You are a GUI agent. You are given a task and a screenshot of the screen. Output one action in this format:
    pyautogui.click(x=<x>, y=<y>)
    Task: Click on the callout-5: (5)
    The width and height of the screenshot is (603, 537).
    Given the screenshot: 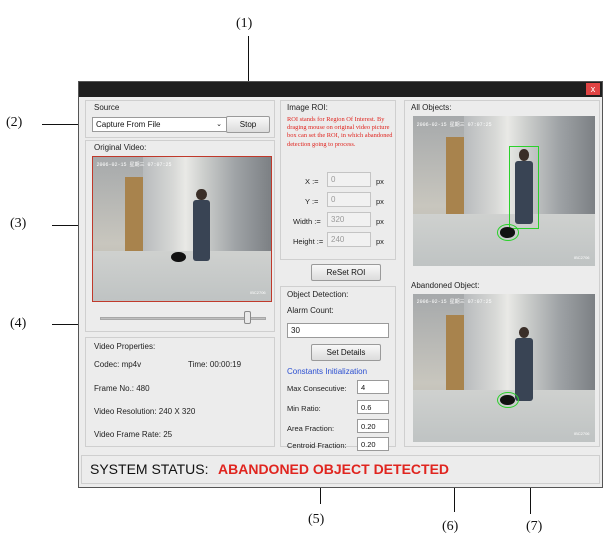 What is the action you would take?
    pyautogui.click(x=316, y=519)
    